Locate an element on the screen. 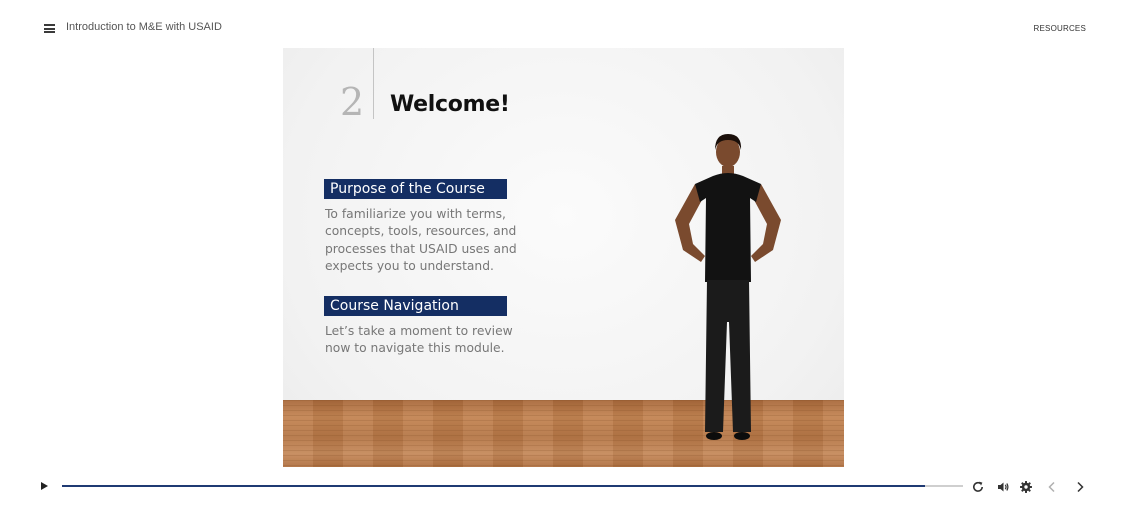 Image resolution: width=1133 pixels, height=515 pixels. progress-bar is located at coordinates (512, 486).